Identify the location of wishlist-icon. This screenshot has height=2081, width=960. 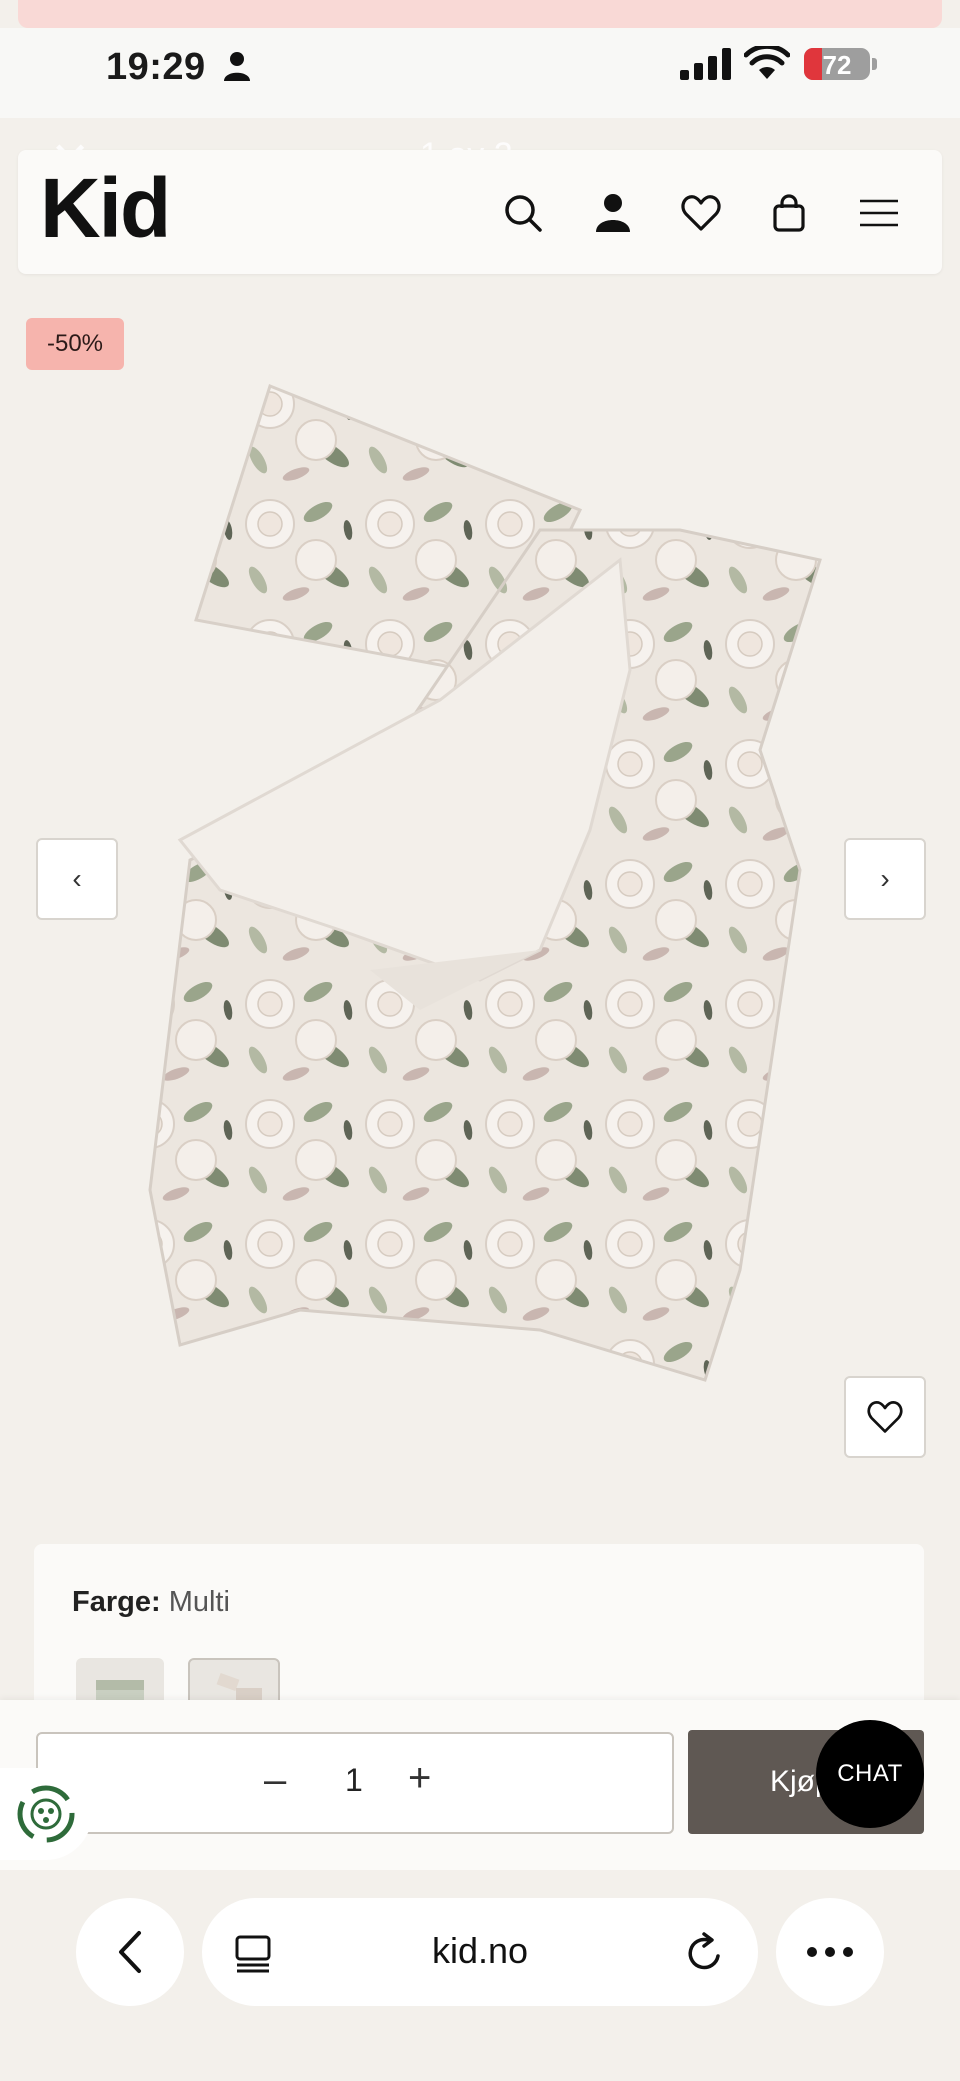
(701, 213).